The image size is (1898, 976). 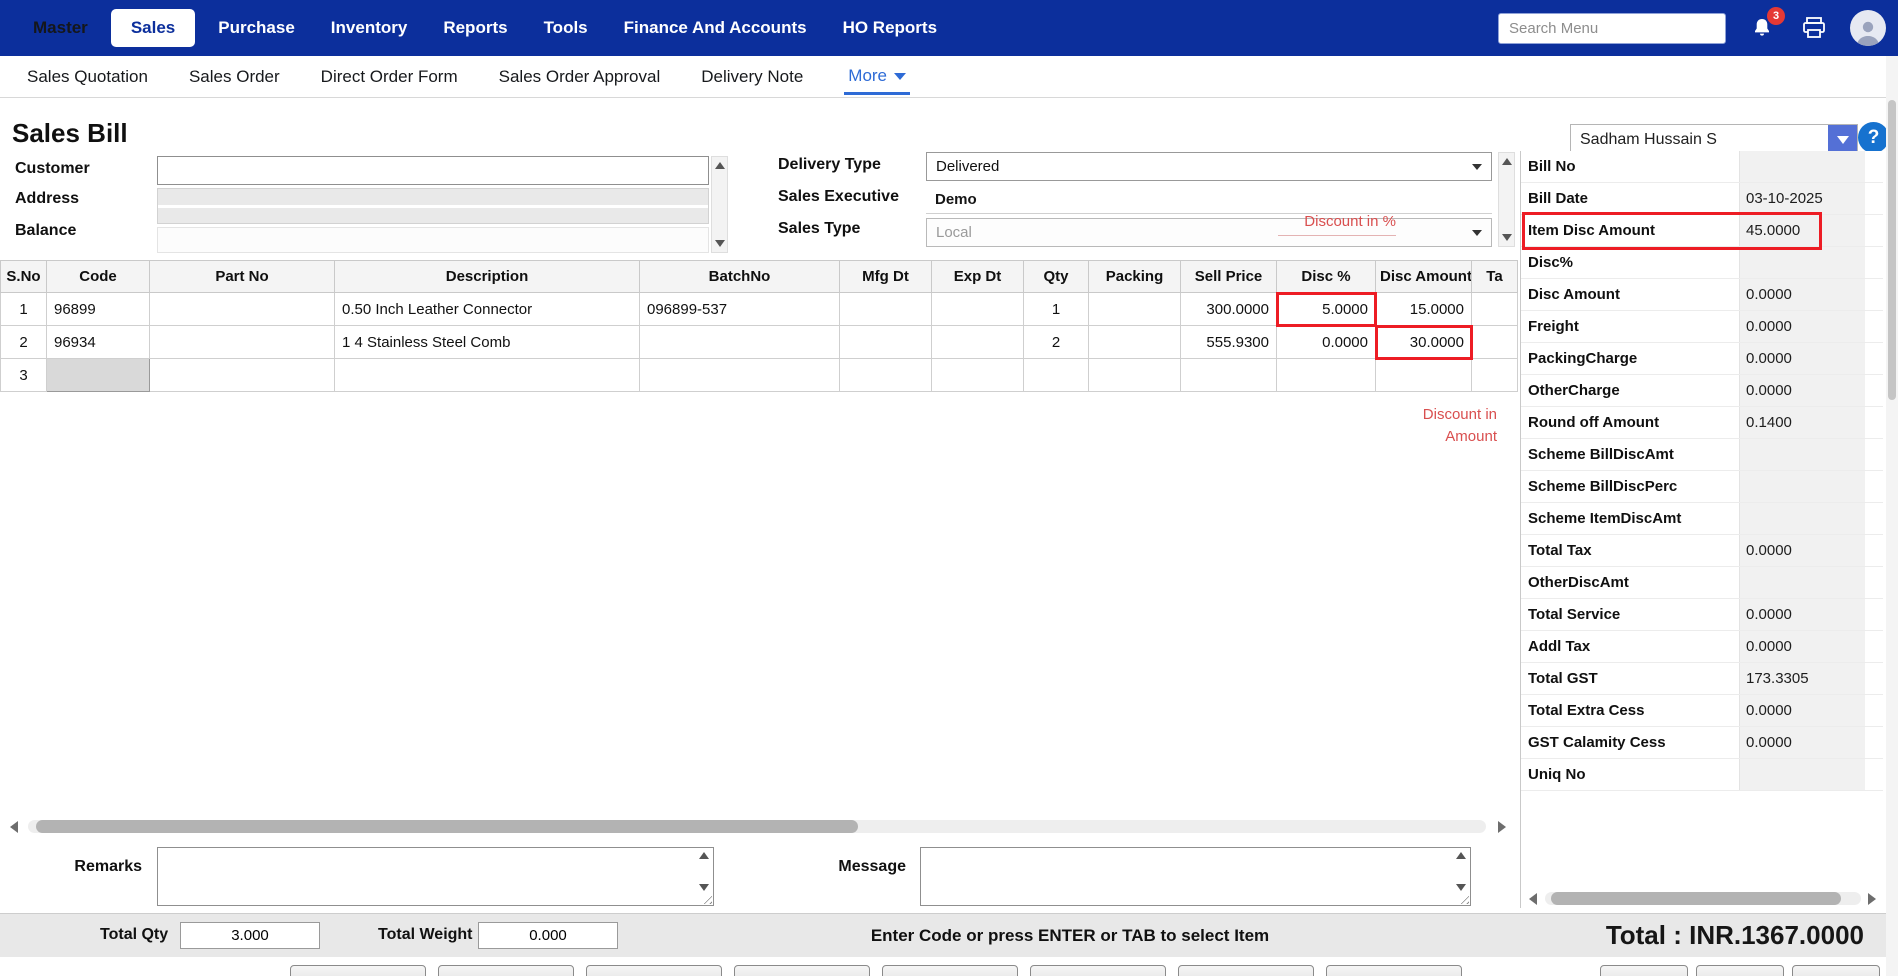 What do you see at coordinates (487, 342) in the screenshot?
I see `grid-cell: 1 4 Stainless Steel Comb` at bounding box center [487, 342].